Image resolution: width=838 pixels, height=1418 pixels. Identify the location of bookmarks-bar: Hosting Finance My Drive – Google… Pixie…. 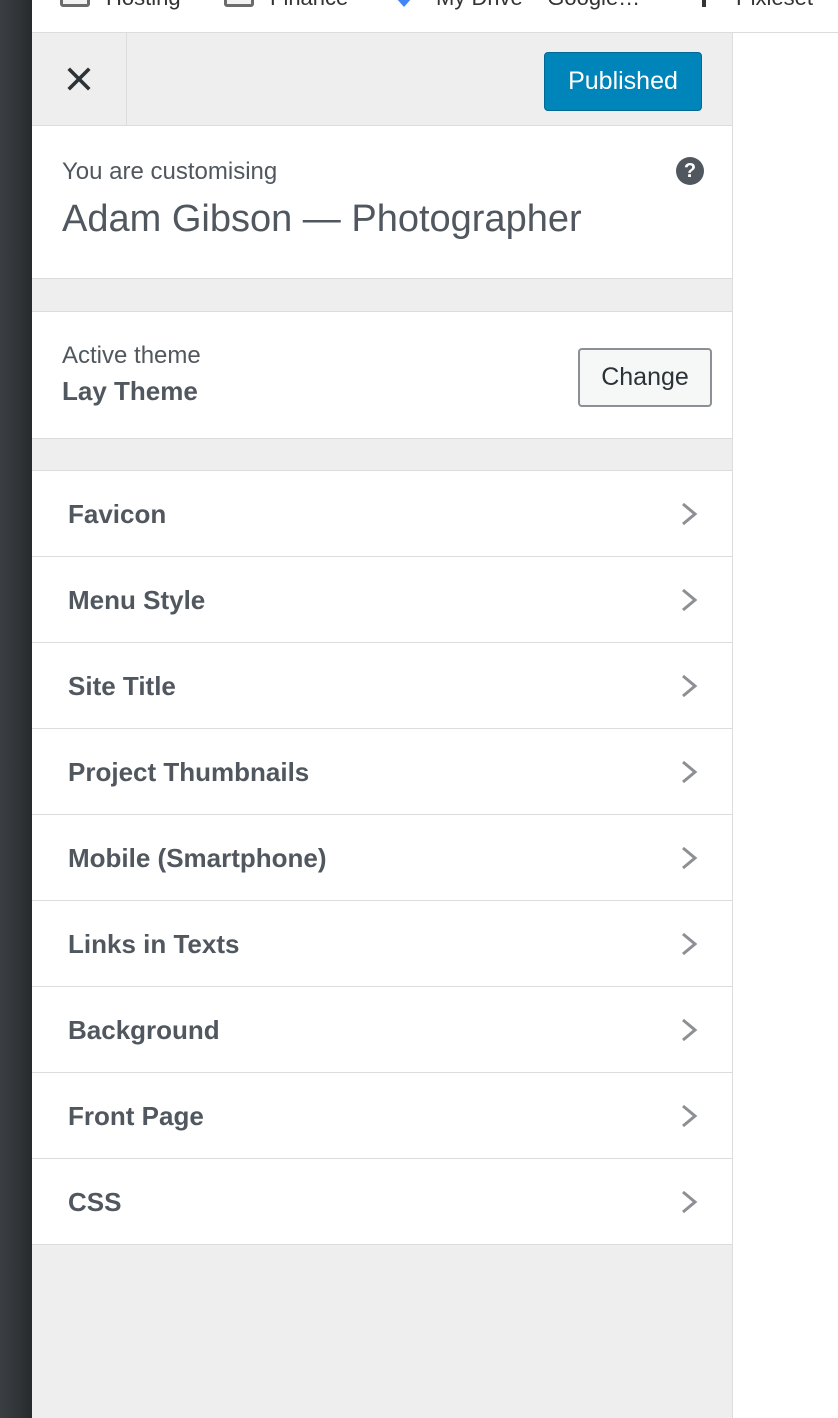
(435, 16).